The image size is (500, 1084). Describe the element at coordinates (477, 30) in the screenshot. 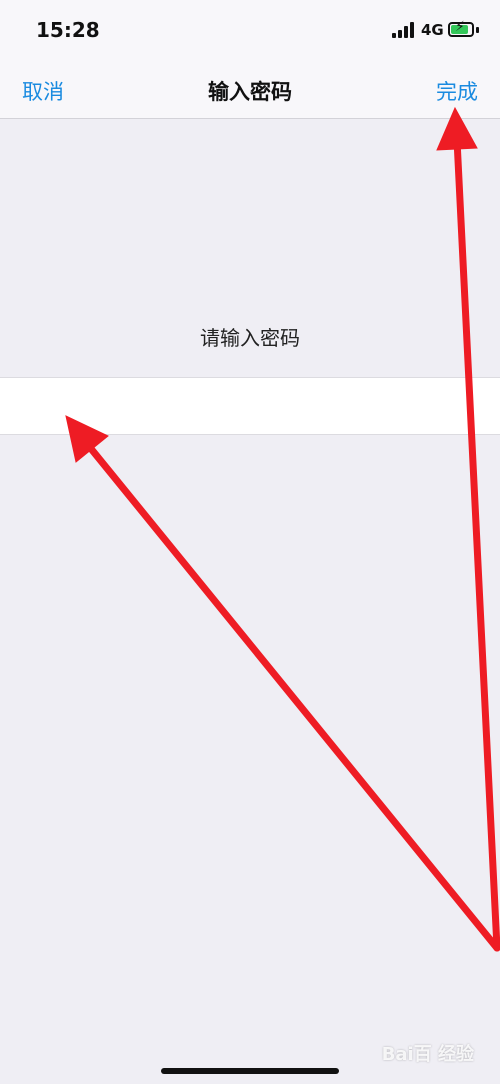

I see `battery-cap` at that location.